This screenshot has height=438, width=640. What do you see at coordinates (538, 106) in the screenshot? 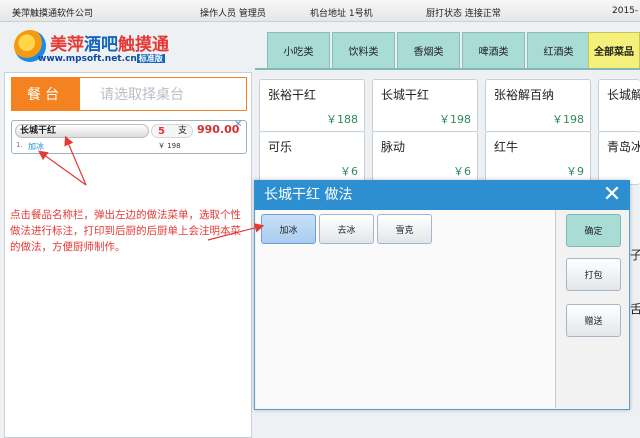
I see `product-card: 张裕解百纳 ￥198` at bounding box center [538, 106].